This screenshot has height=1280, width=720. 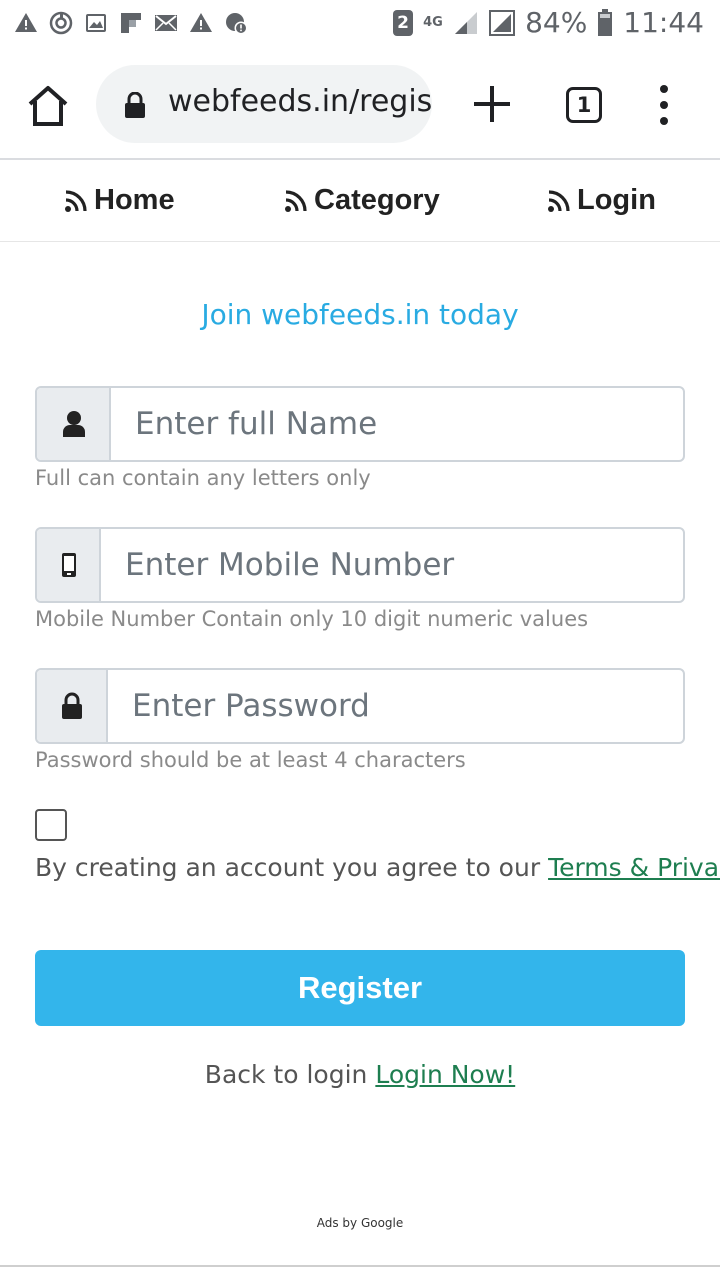 What do you see at coordinates (397, 424) in the screenshot?
I see `full-name-input` at bounding box center [397, 424].